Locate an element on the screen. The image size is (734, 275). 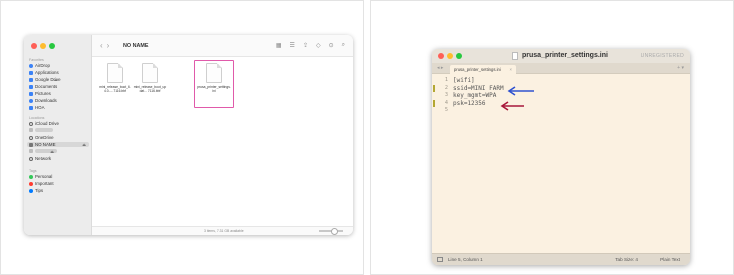
file-name: mini_release_boot_updat... 7116.bbf is located at coordinates (150, 89).